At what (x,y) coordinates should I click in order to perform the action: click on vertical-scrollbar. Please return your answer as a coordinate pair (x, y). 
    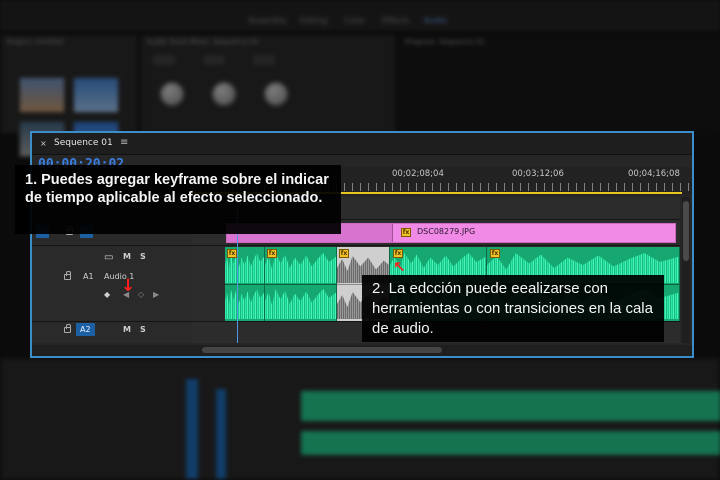
    Looking at the image, I should click on (686, 270).